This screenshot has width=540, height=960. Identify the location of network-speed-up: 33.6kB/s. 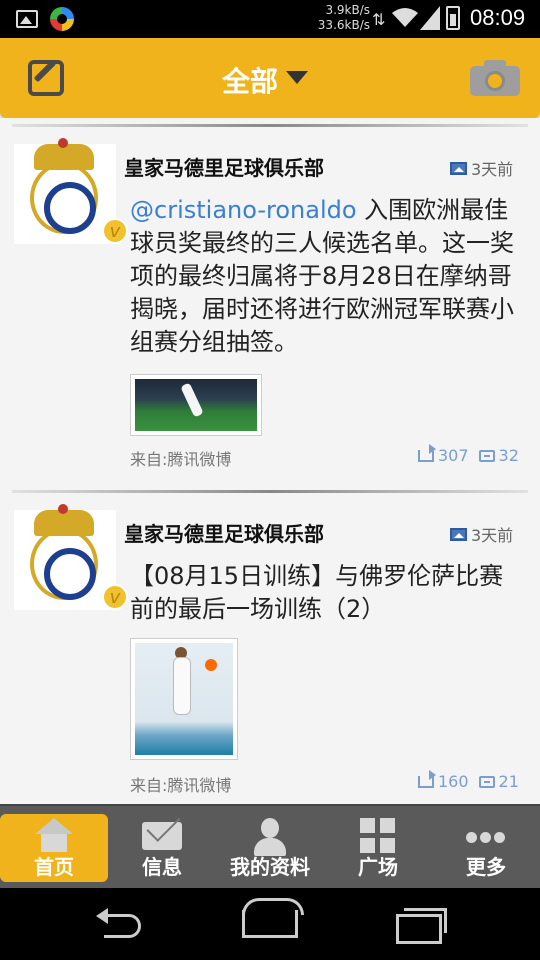
(343, 25).